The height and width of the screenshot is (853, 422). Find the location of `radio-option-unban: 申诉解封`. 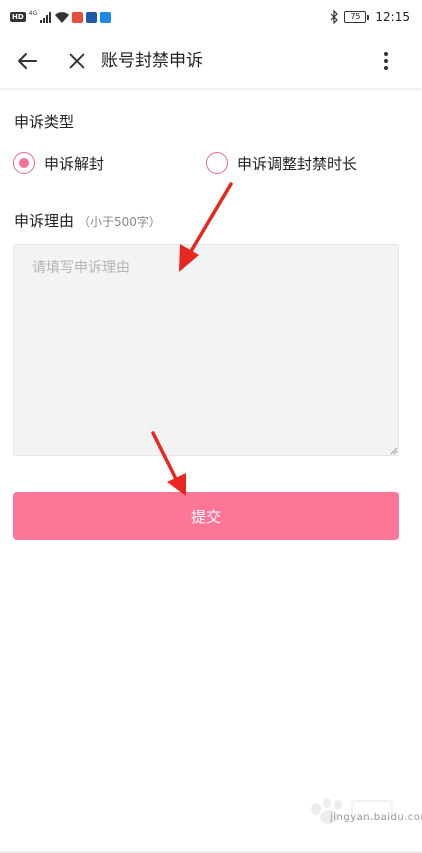

radio-option-unban: 申诉解封 is located at coordinates (58, 163).